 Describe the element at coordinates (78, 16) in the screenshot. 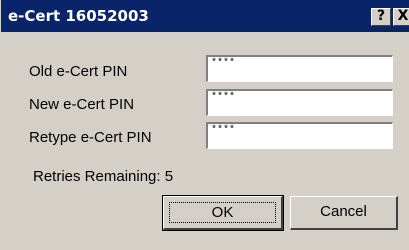

I see `window-title: e-Cert 16052003` at that location.